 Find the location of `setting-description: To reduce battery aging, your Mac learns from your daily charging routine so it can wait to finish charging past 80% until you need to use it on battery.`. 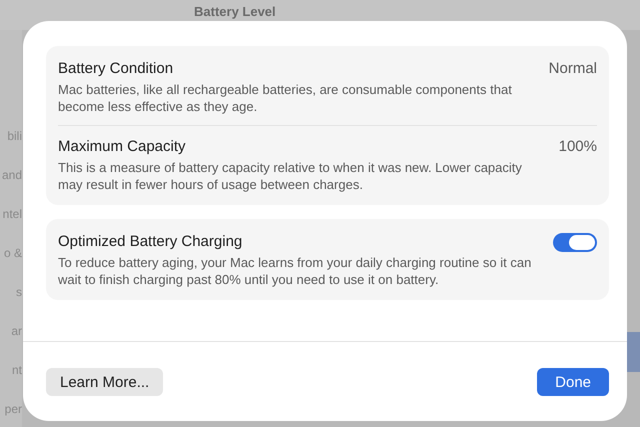

setting-description: To reduce battery aging, your Mac learns from your daily charging routine so it can wait to finish charging past 80% until you need to use it on battery. is located at coordinates (295, 271).